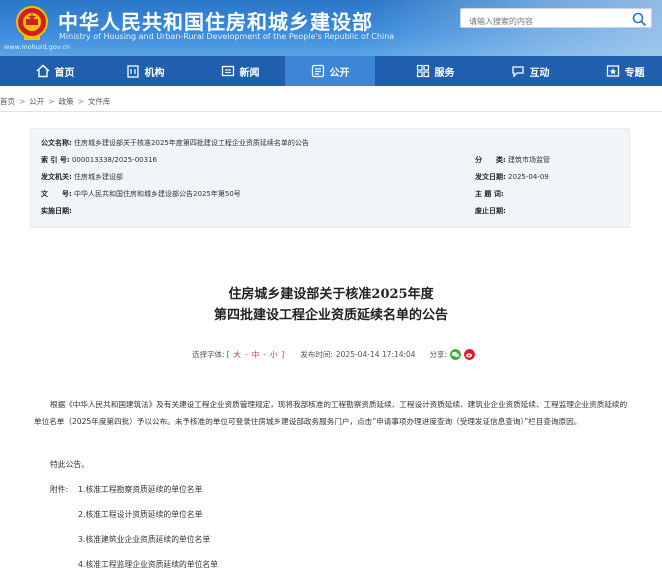 This screenshot has height=586, width=662. What do you see at coordinates (375, 354) in the screenshot?
I see `publish-time-value: 2025-04-14 17:14:04` at bounding box center [375, 354].